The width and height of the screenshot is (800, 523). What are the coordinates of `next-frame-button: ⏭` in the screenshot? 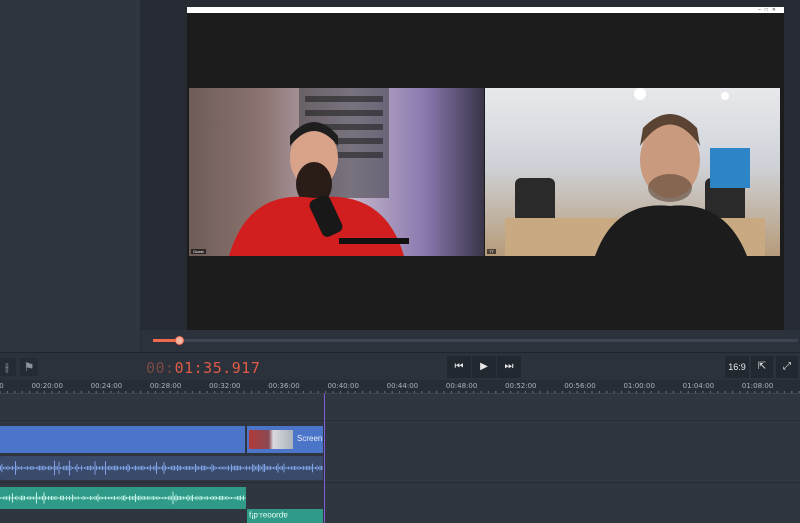 It's located at (509, 367).